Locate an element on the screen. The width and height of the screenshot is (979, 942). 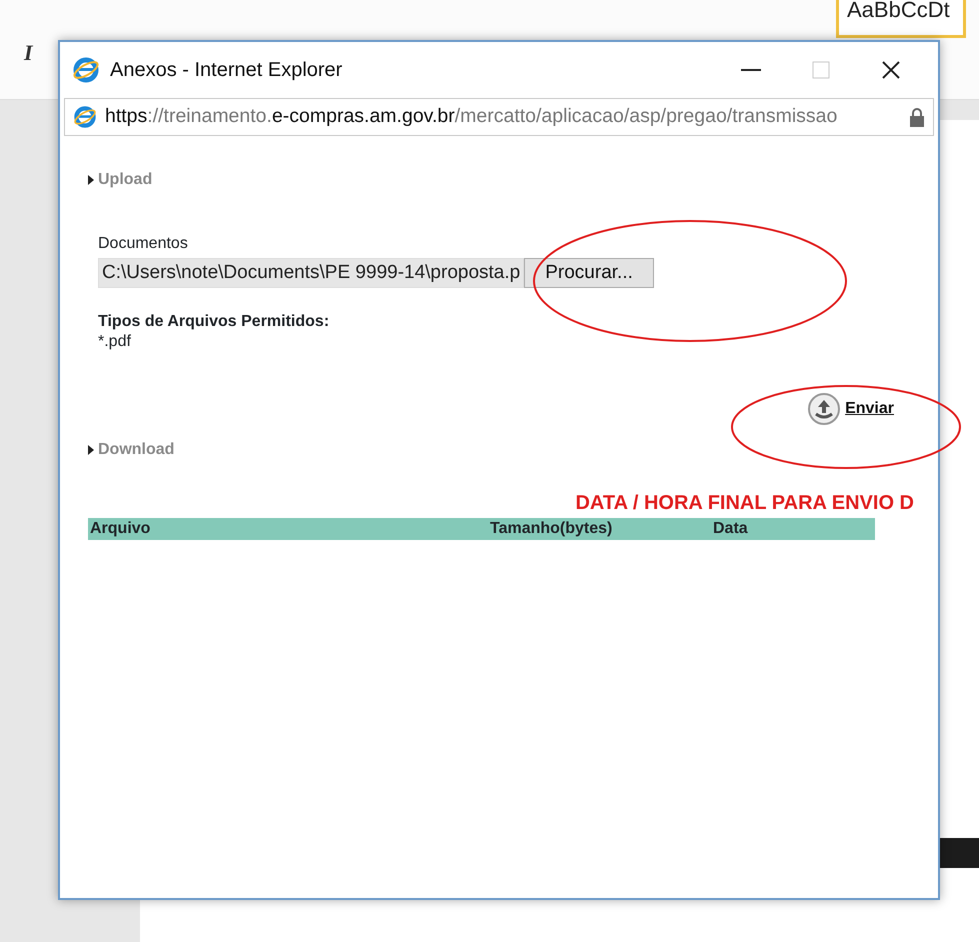
window-title: Anexos - Internet Explorer is located at coordinates (226, 70).